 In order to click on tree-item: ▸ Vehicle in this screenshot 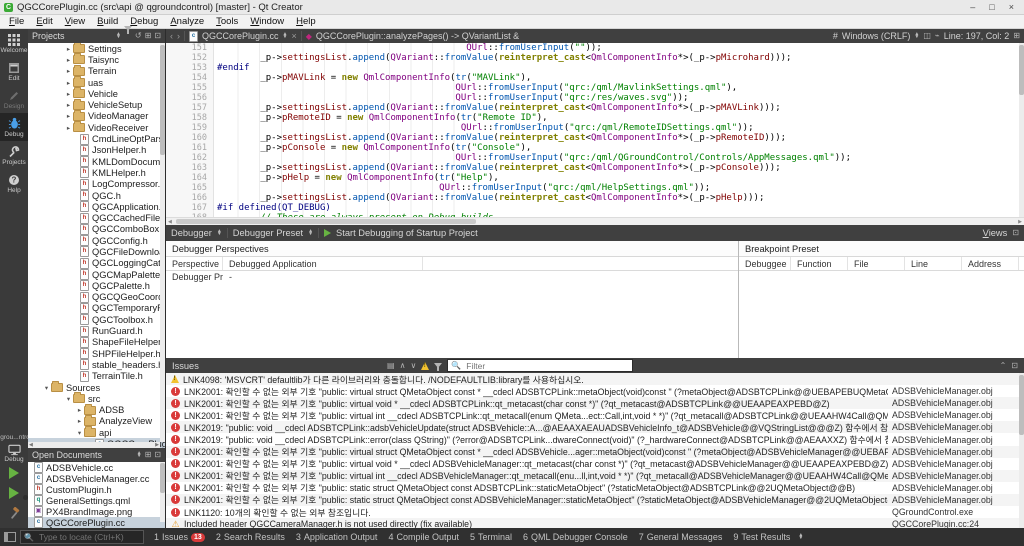, I will do `click(96, 93)`.